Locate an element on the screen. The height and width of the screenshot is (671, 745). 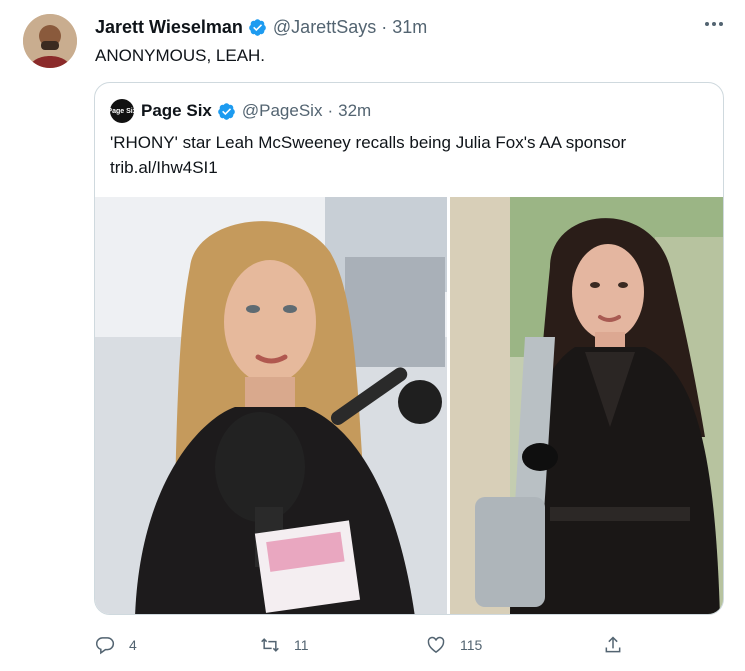
reply-count: 4 is located at coordinates (133, 645).